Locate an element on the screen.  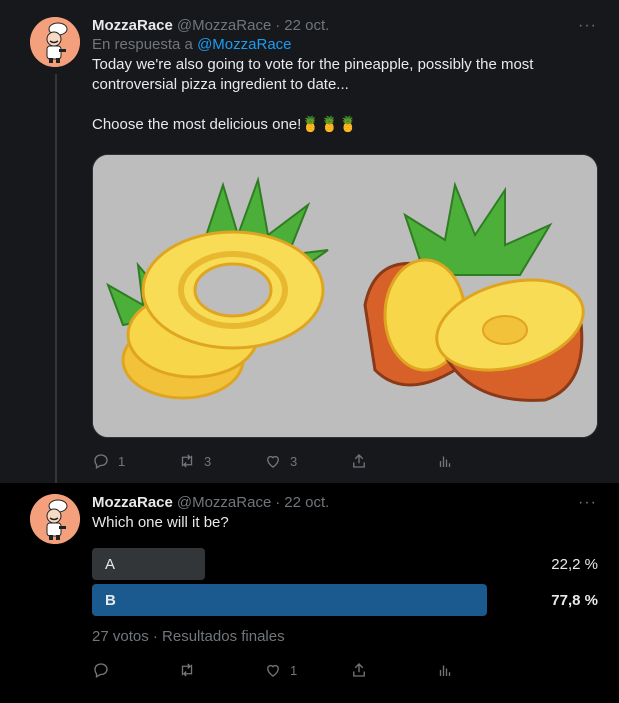
like-button: 1 is located at coordinates (307, 670).